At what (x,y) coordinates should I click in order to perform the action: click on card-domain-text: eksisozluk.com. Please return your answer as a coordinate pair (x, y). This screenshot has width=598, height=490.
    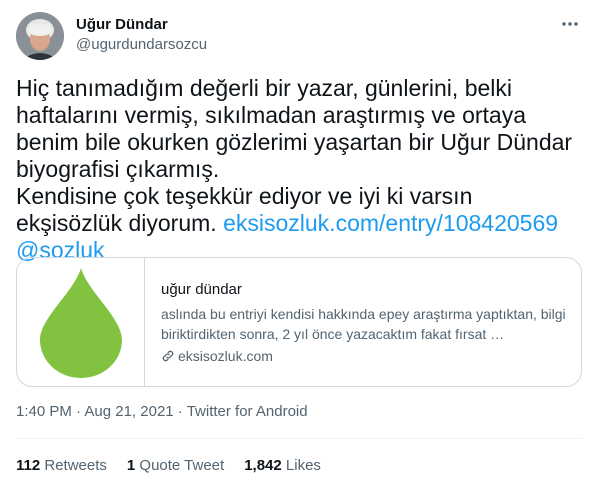
    Looking at the image, I should click on (225, 356).